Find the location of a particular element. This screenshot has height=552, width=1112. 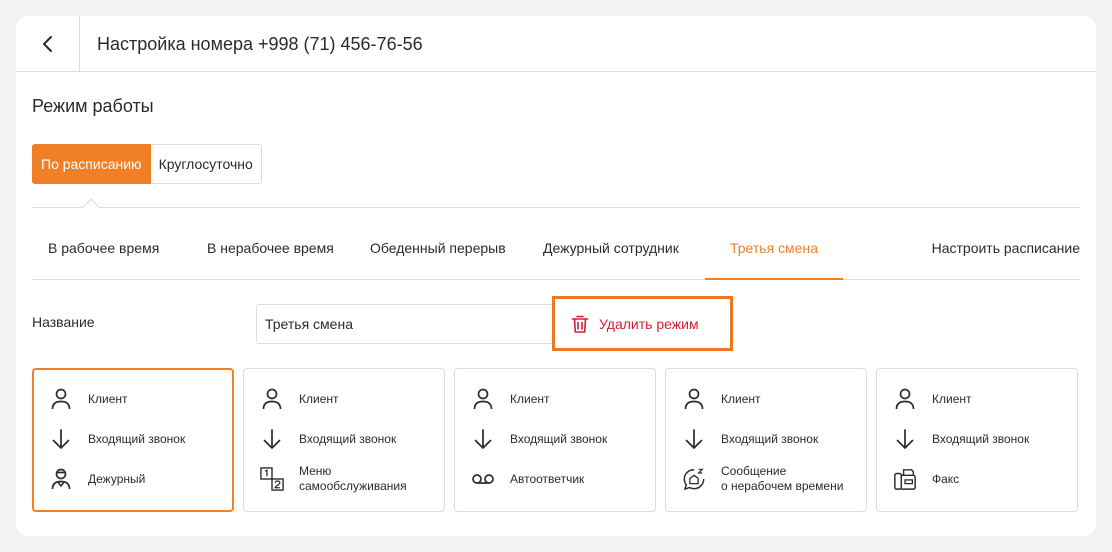

mode-round-the-clock-button: Круглосуточно is located at coordinates (206, 164).